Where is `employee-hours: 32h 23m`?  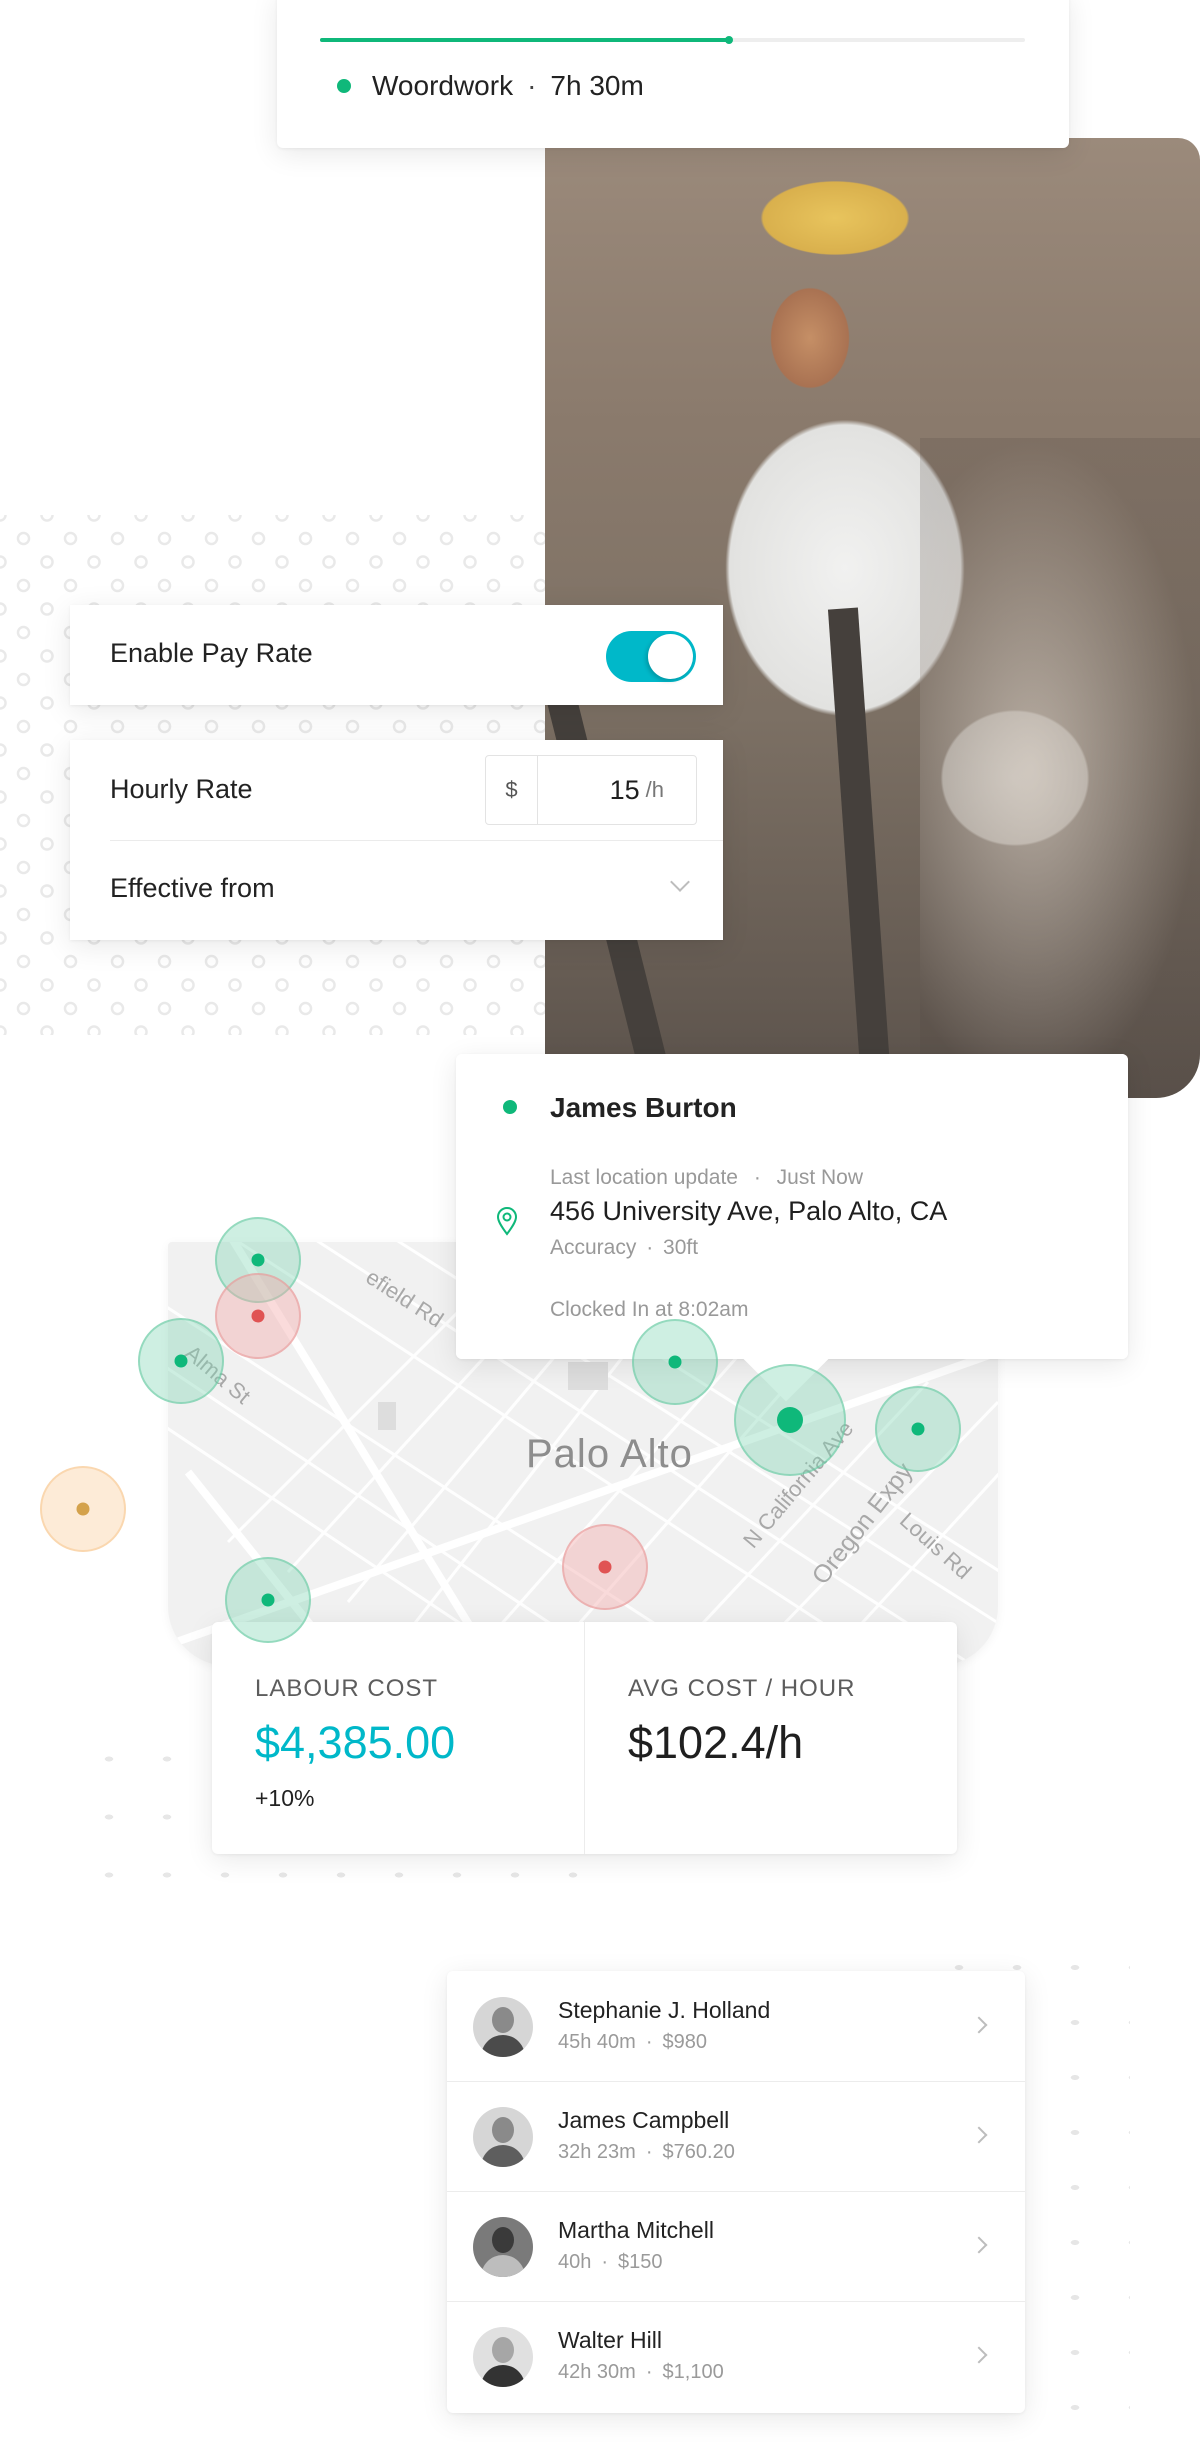
employee-hours: 32h 23m is located at coordinates (597, 2152).